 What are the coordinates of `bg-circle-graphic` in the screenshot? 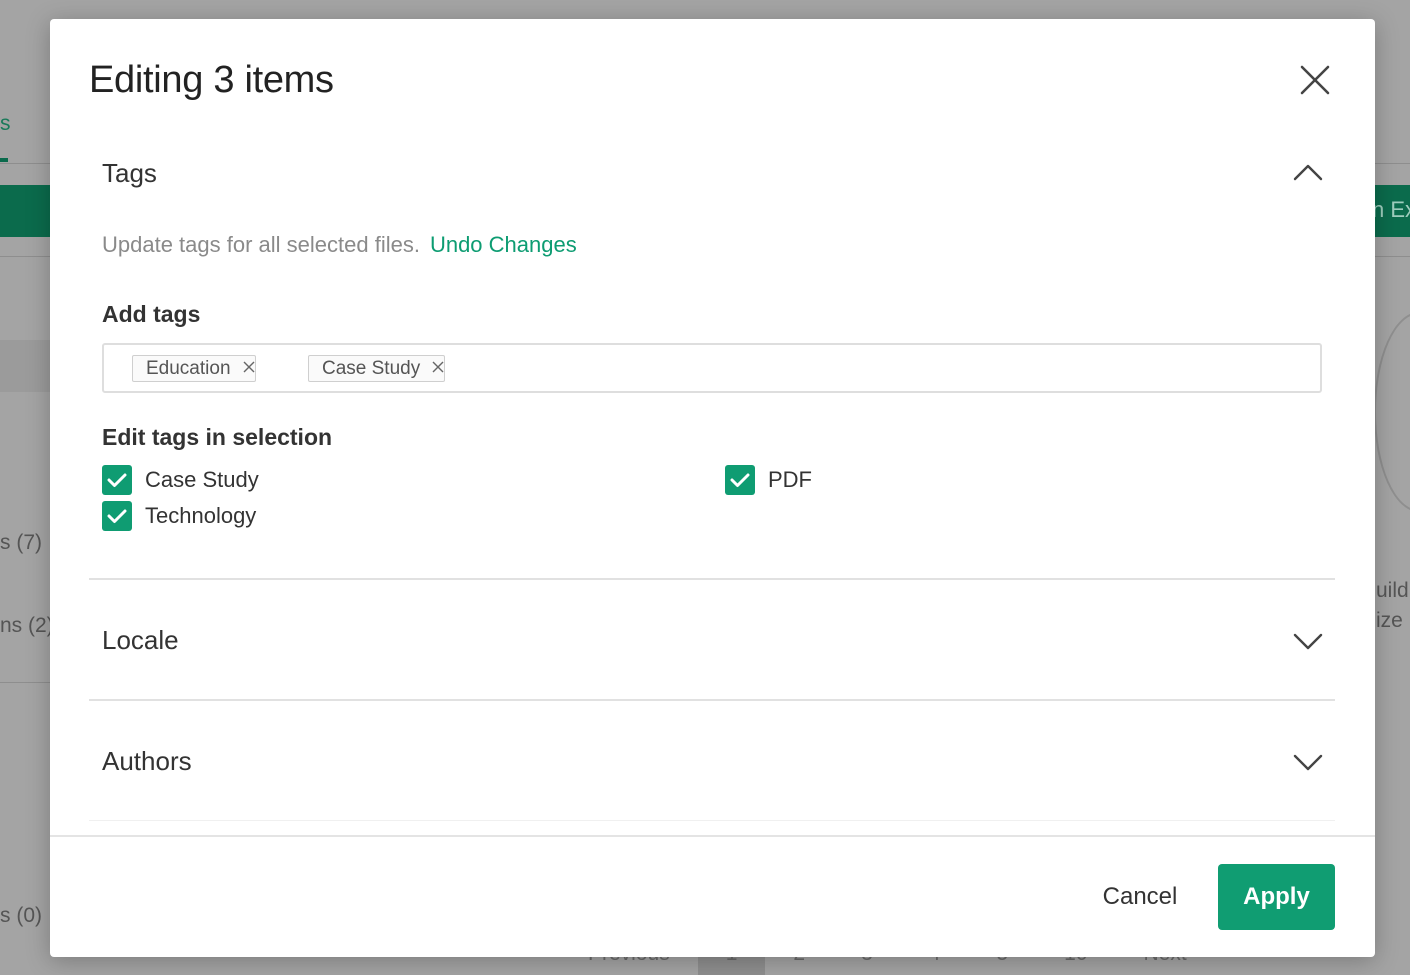 It's located at (1392, 412).